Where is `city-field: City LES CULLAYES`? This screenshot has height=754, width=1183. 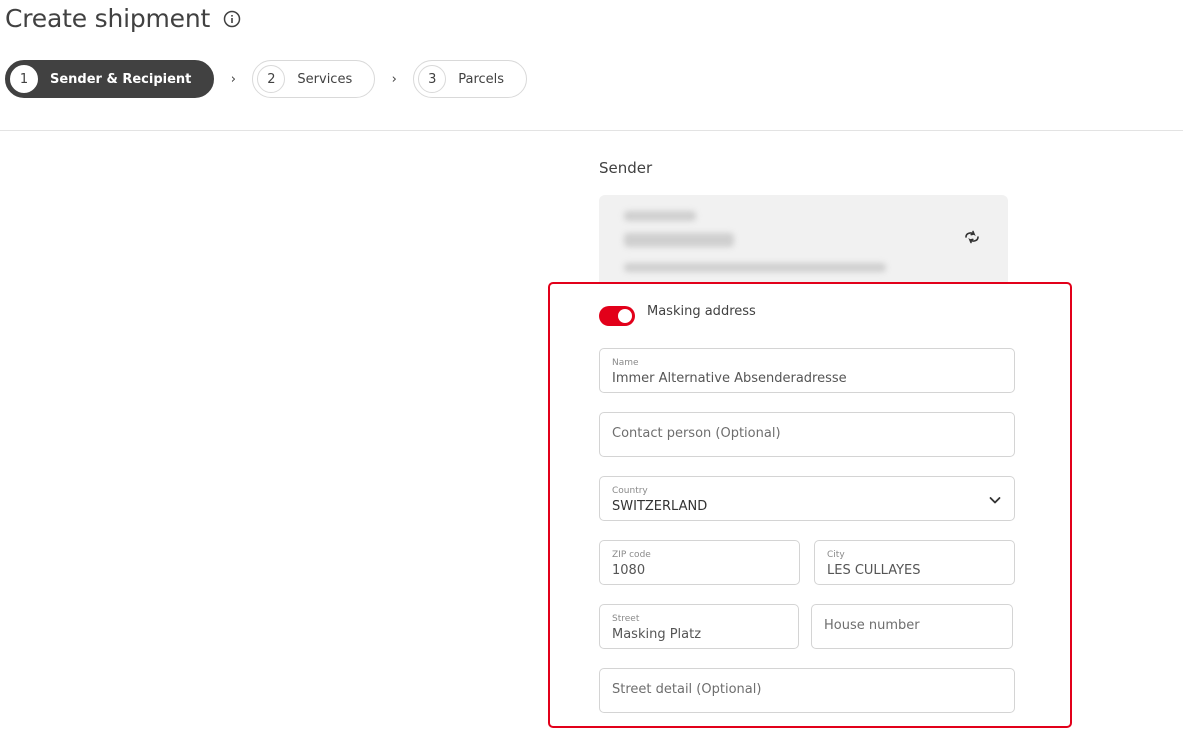 city-field: City LES CULLAYES is located at coordinates (914, 562).